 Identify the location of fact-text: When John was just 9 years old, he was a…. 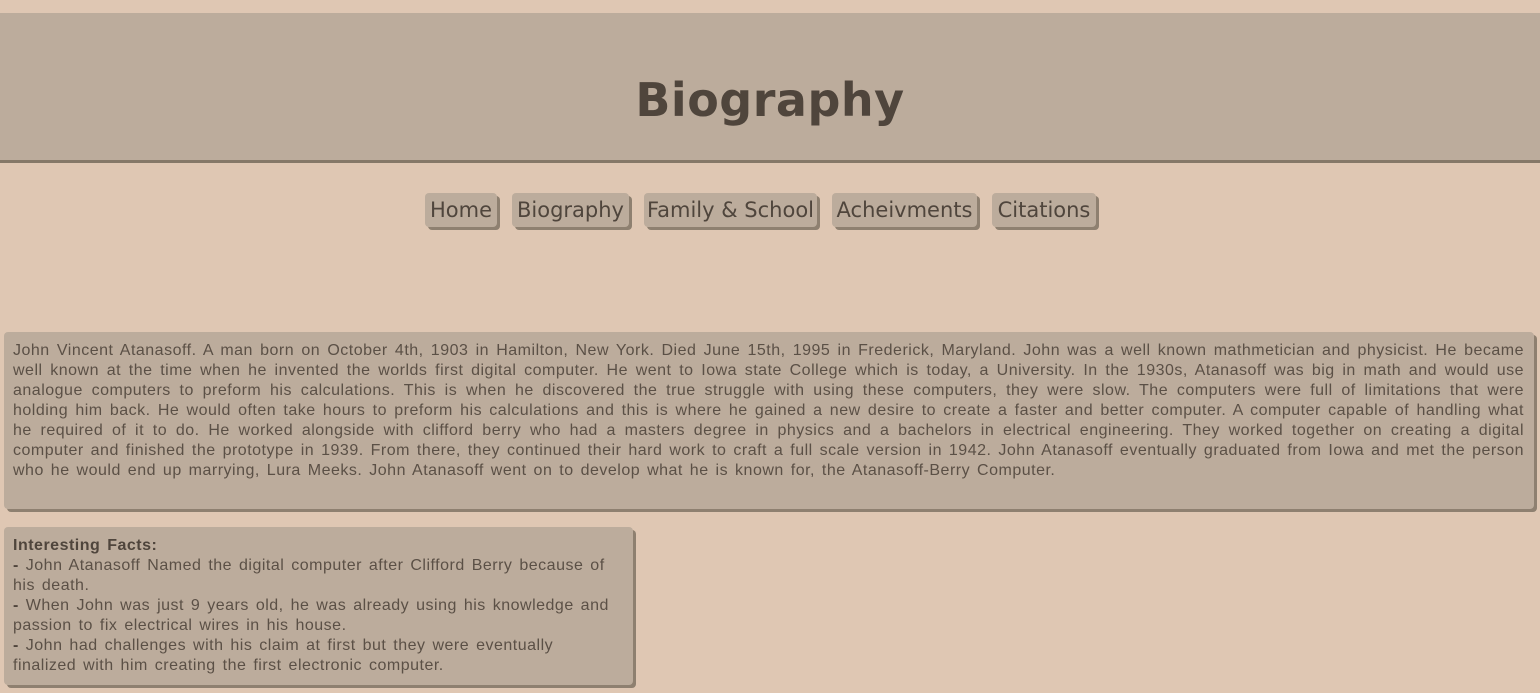
(311, 615).